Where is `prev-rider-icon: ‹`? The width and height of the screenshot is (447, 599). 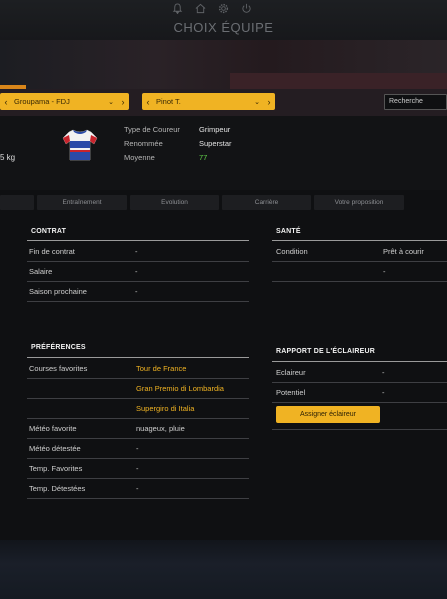
prev-rider-icon: ‹ is located at coordinates (148, 102).